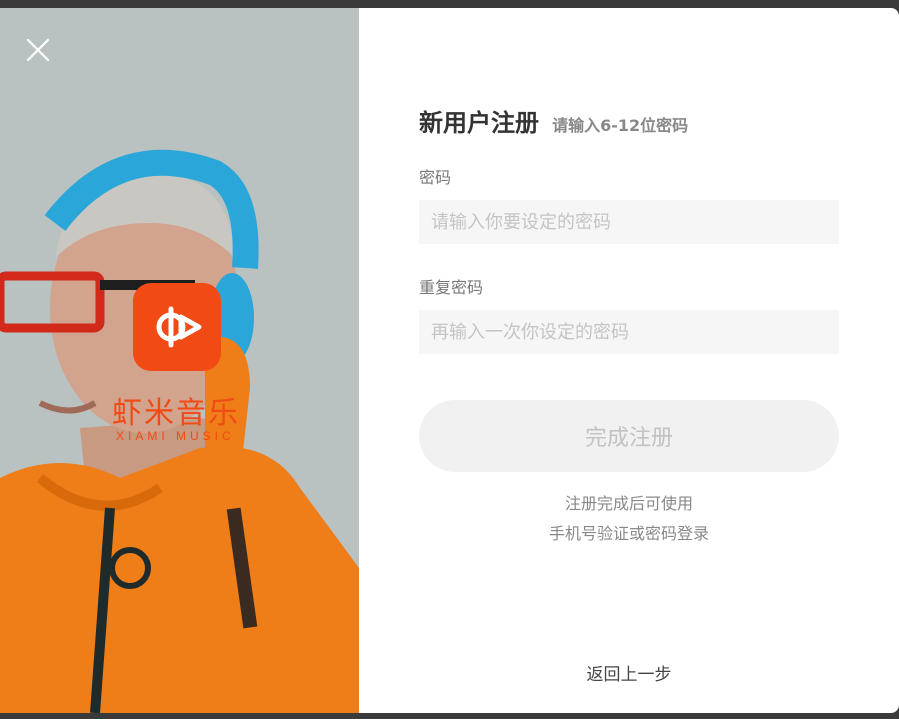 This screenshot has width=899, height=719. What do you see at coordinates (175, 436) in the screenshot?
I see `logo-english-name: XIAMI MUSIC` at bounding box center [175, 436].